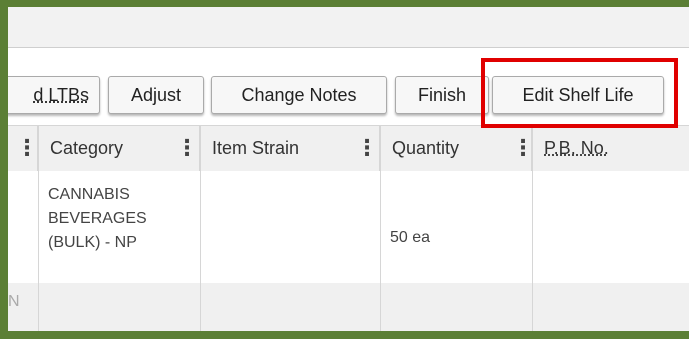 The image size is (689, 339). Describe the element at coordinates (442, 95) in the screenshot. I see `finish-button: Finish` at that location.